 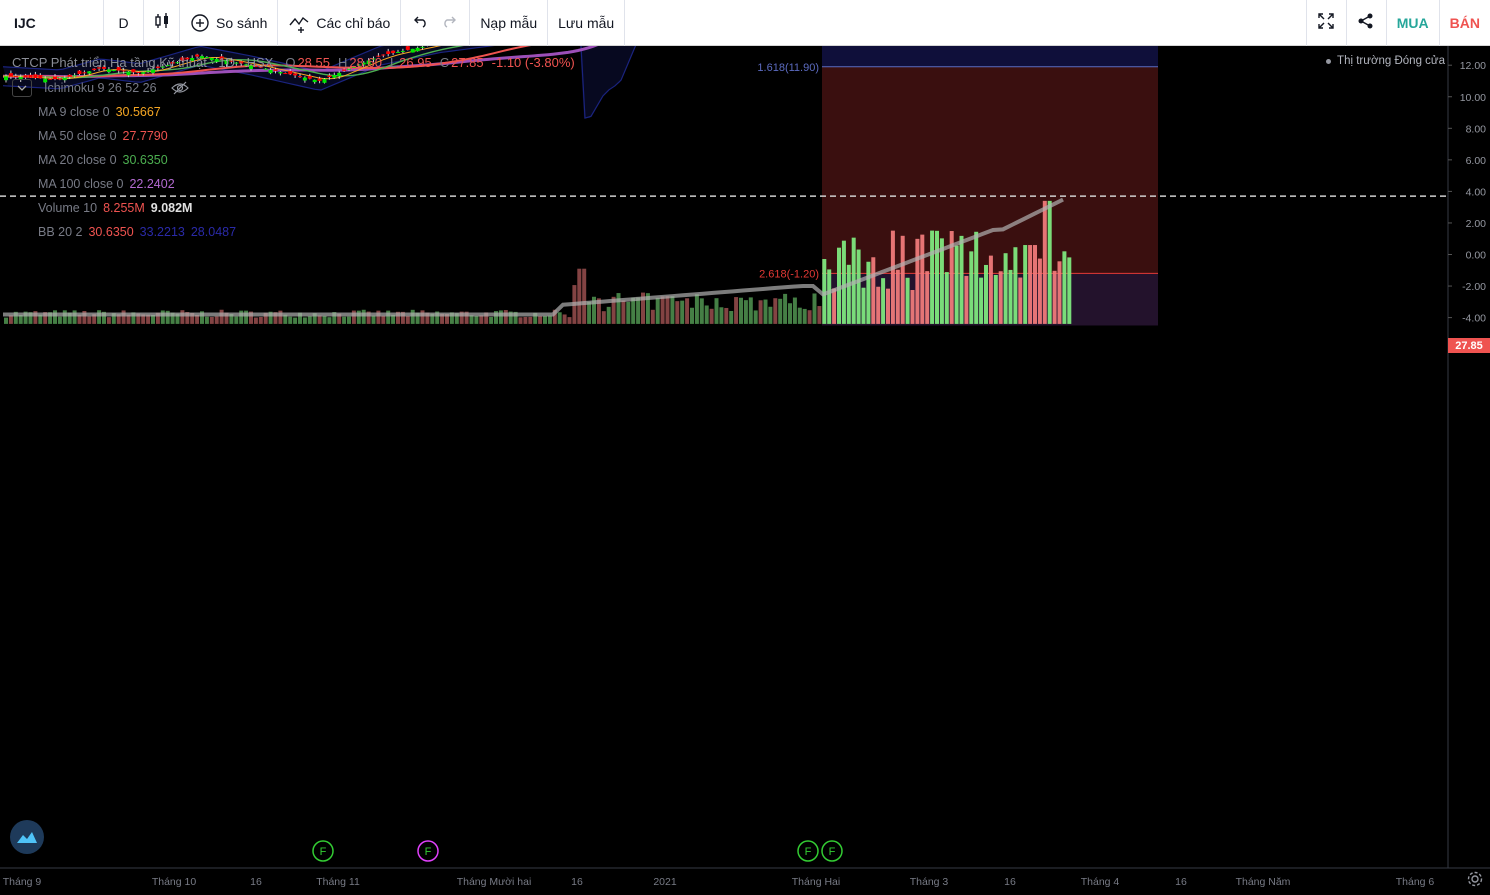 I want to click on legend-ma9: MA 9 close 0 30.5667, so click(x=293, y=112).